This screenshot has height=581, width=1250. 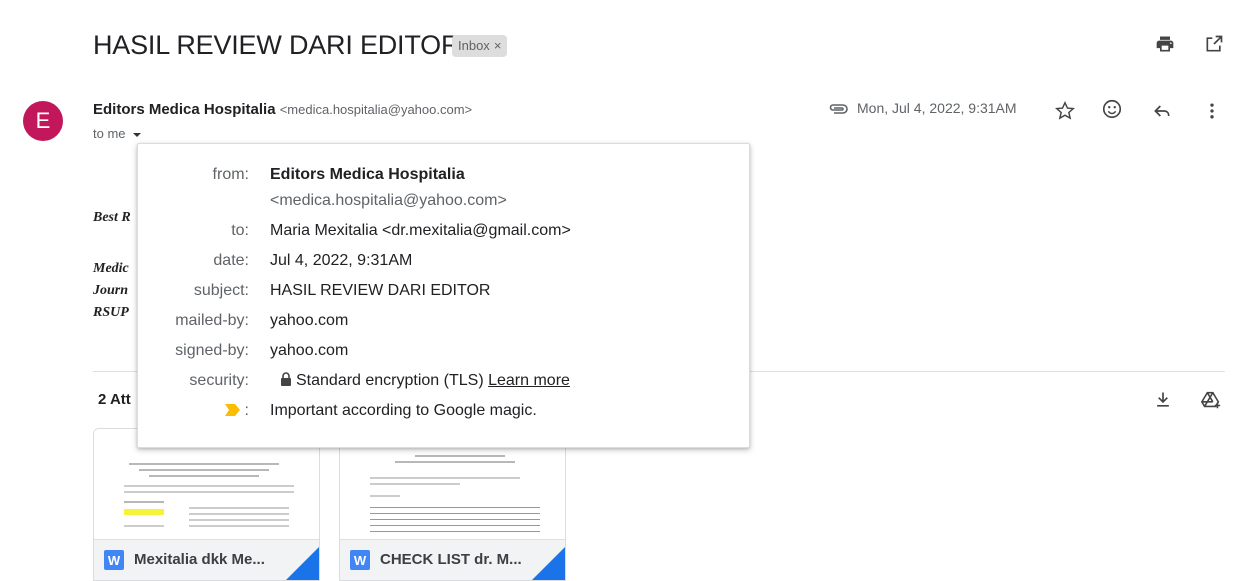 What do you see at coordinates (309, 320) in the screenshot?
I see `mailed-by-value: yahoo.com` at bounding box center [309, 320].